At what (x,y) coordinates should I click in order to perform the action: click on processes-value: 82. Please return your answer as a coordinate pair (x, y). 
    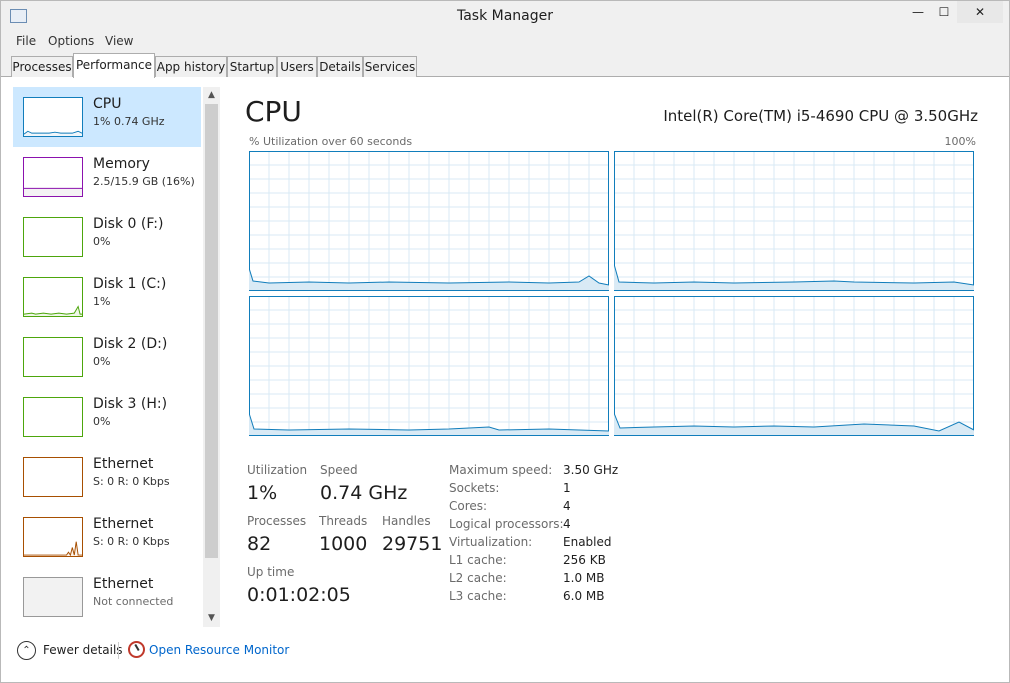
    Looking at the image, I should click on (259, 544).